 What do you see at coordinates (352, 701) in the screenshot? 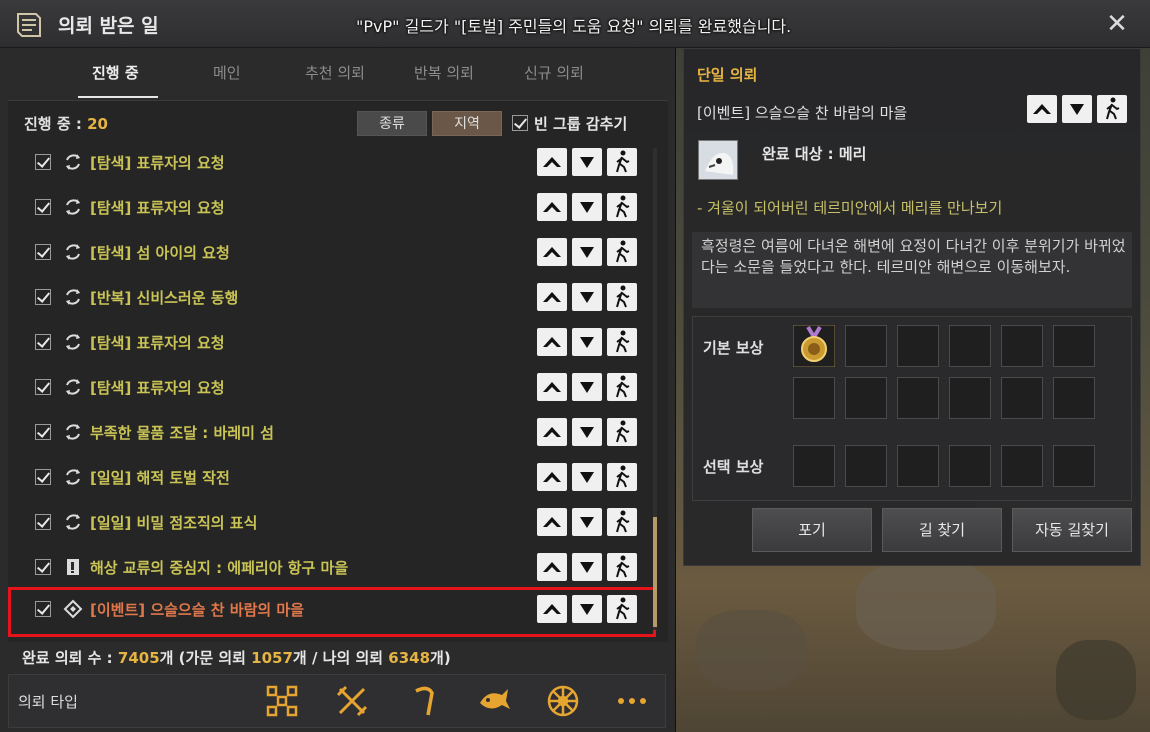
I see `combat-icon` at bounding box center [352, 701].